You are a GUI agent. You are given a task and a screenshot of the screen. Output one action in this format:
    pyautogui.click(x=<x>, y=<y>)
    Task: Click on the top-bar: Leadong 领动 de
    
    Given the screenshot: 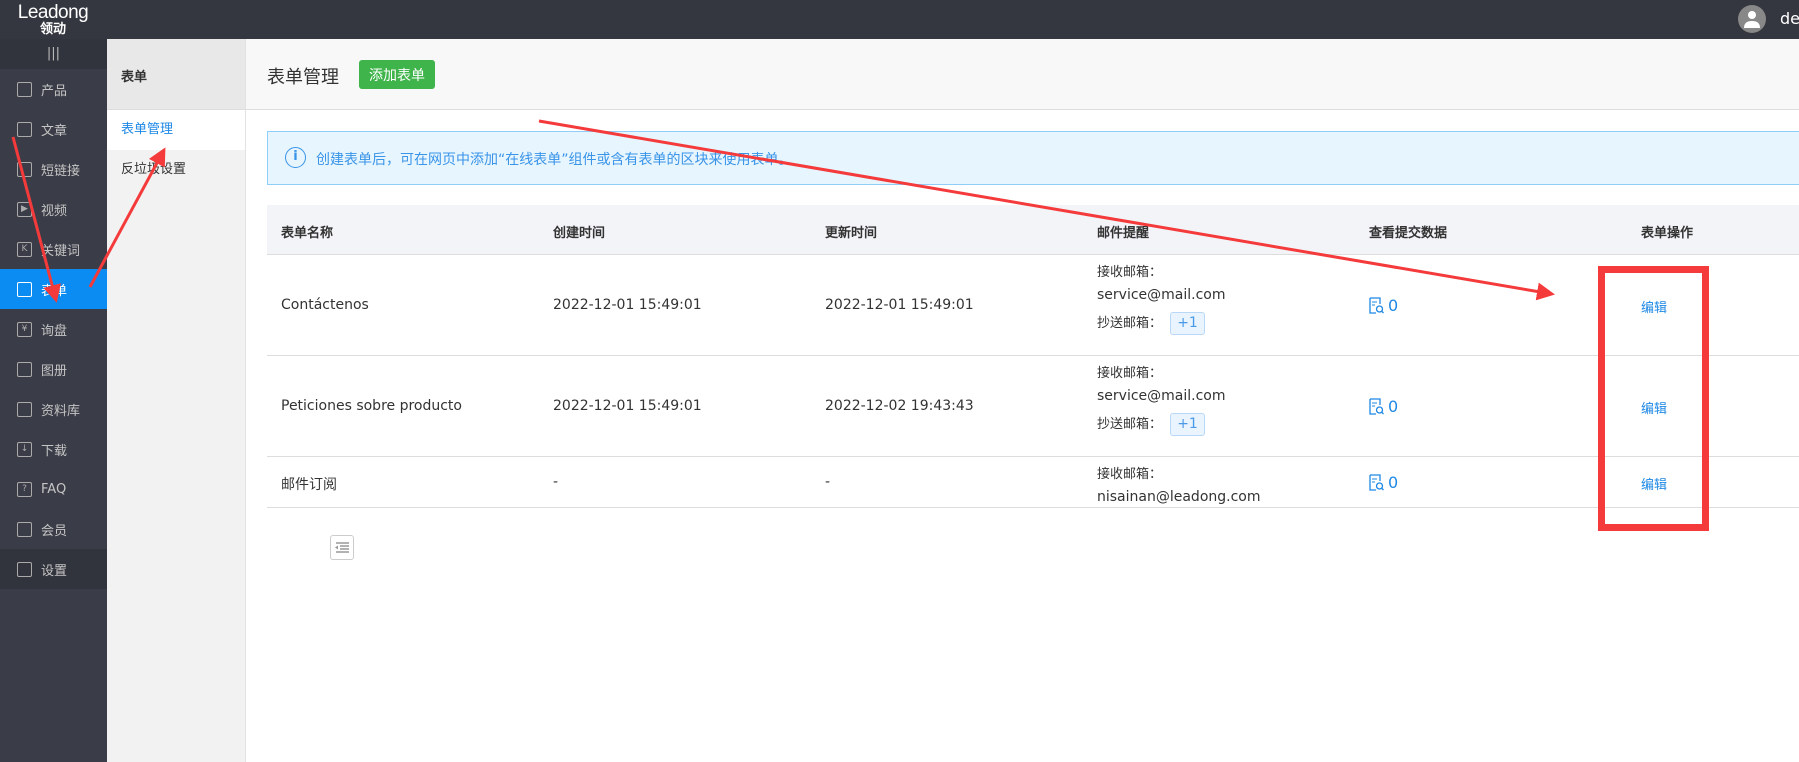 What is the action you would take?
    pyautogui.click(x=899, y=19)
    